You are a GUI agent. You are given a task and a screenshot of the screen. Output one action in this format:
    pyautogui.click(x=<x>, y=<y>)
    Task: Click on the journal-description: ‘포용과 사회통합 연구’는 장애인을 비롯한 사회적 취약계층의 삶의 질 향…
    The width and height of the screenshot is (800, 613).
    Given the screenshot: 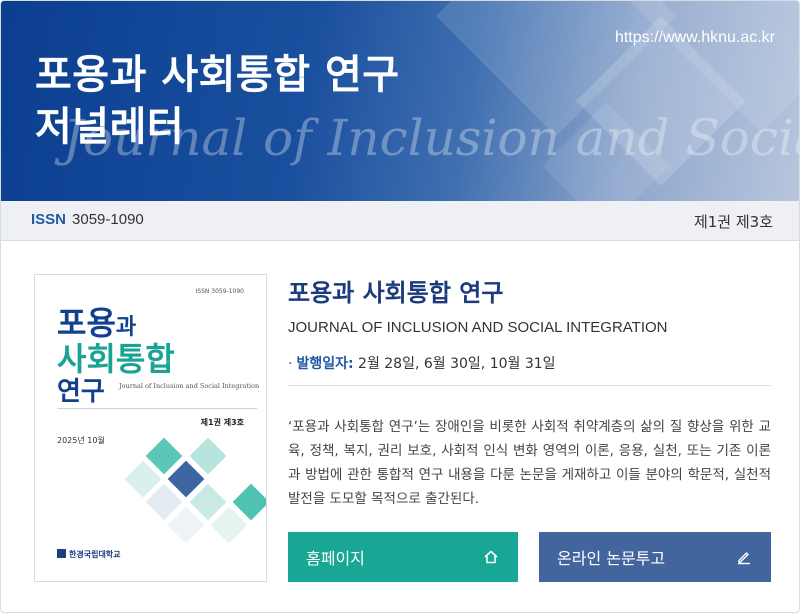 What is the action you would take?
    pyautogui.click(x=529, y=463)
    